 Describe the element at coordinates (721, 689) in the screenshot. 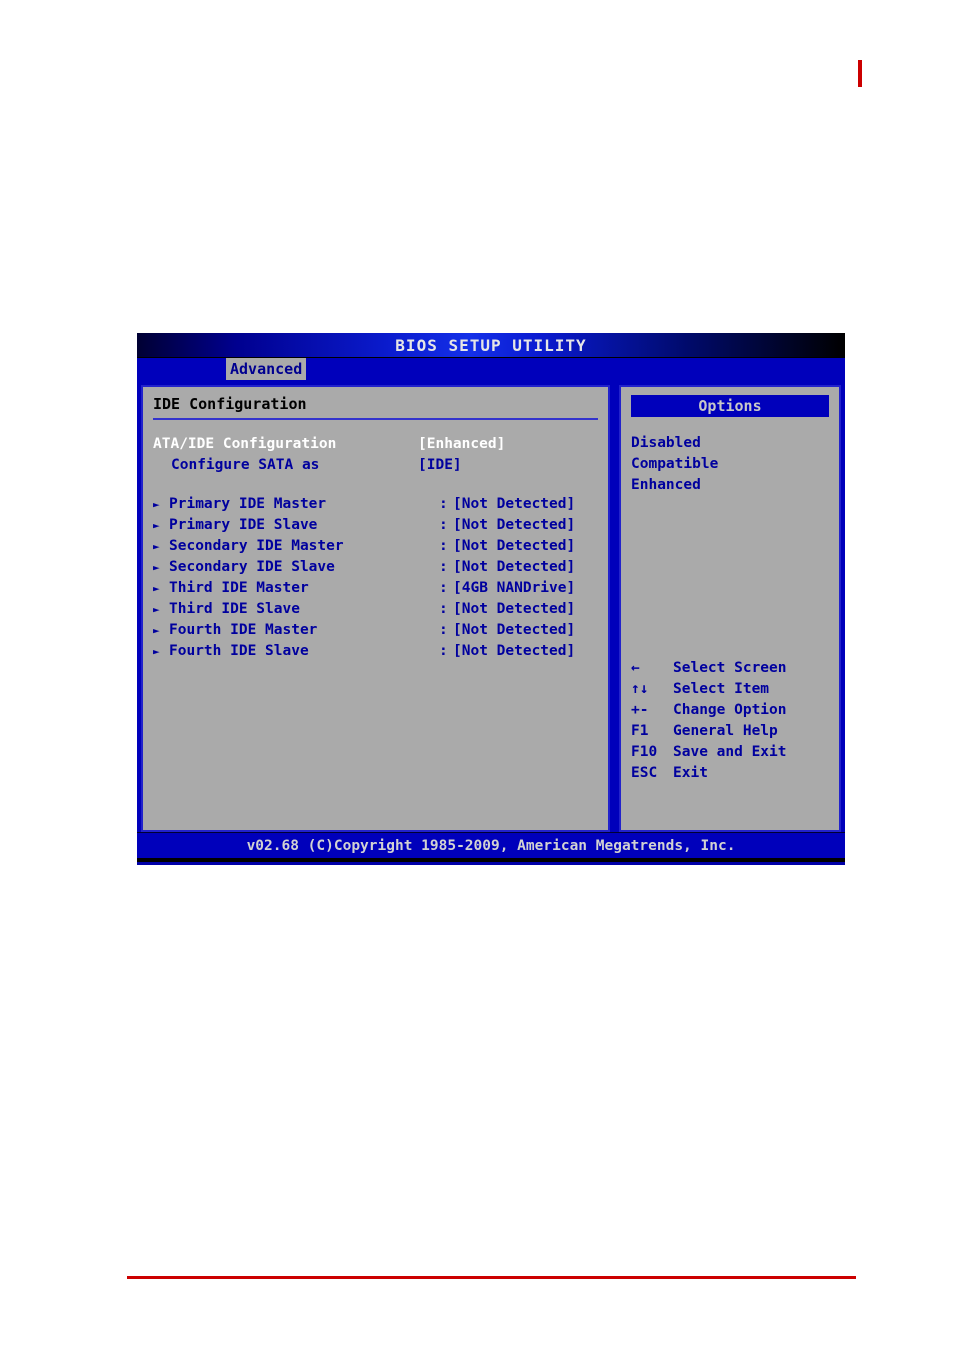

I see `key-help-label: Select Item` at that location.